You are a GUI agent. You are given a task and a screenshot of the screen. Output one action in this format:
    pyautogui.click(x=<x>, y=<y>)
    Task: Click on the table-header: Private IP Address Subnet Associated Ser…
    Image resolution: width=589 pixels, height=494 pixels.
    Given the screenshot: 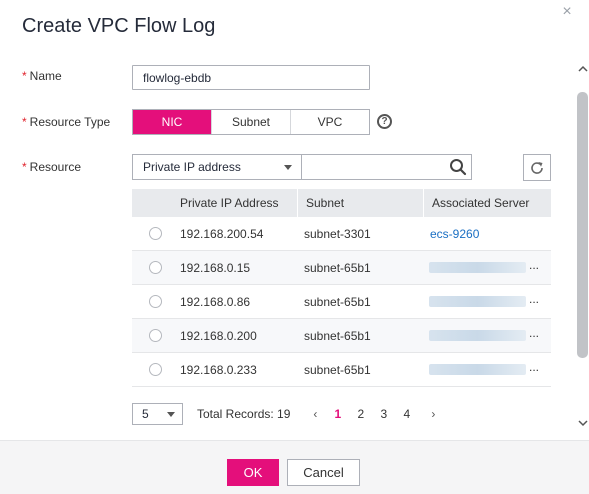 What is the action you would take?
    pyautogui.click(x=341, y=203)
    